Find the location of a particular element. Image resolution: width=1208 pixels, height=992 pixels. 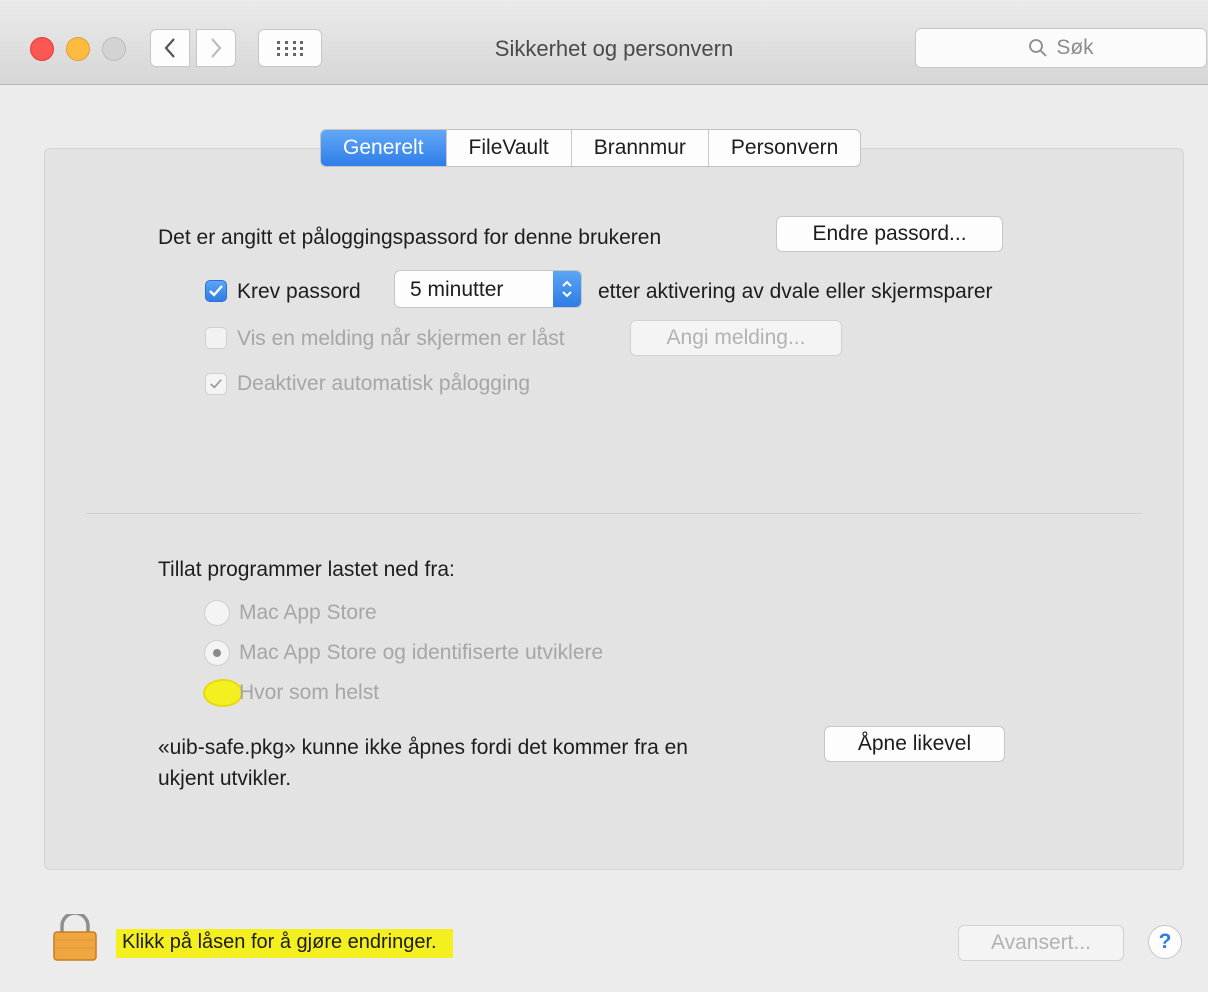

chevron-left-icon is located at coordinates (169, 48).